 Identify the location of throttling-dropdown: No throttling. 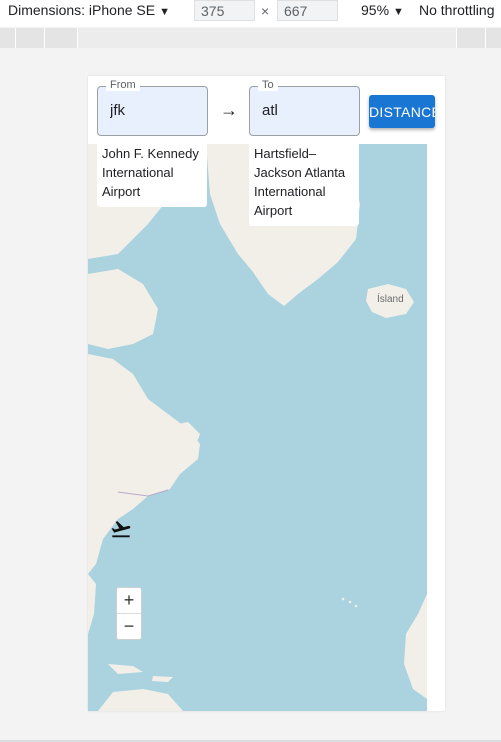
(456, 10).